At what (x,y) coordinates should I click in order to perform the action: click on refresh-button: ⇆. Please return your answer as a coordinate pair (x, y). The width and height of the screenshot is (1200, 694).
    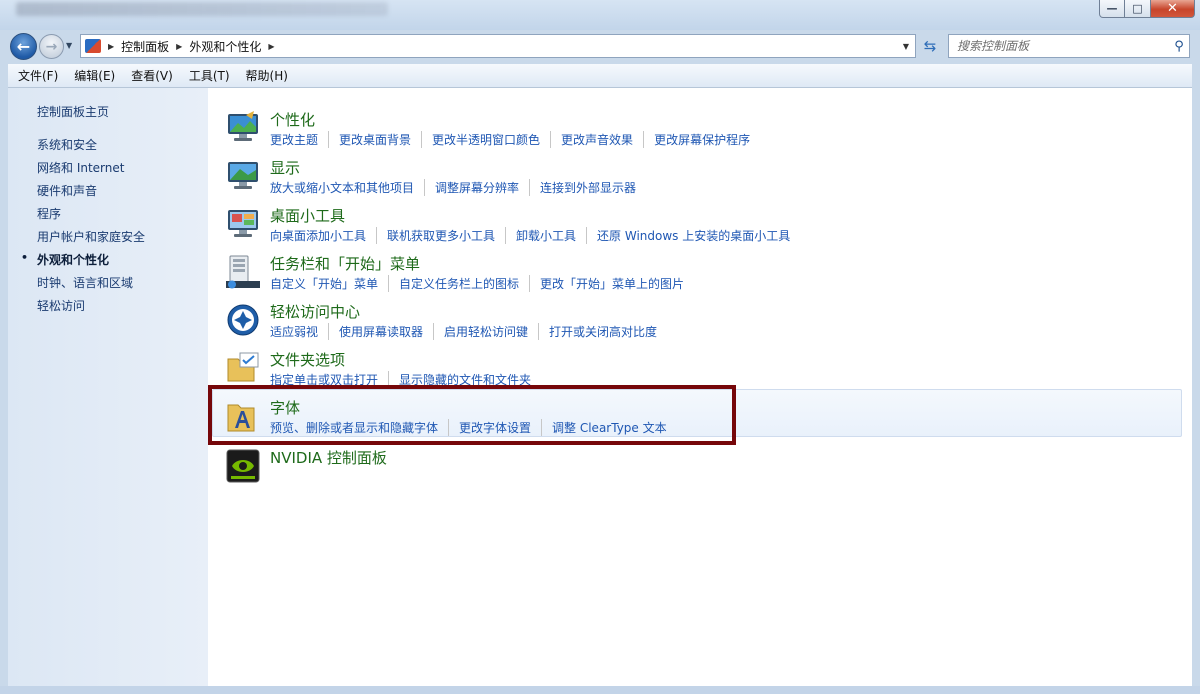
    Looking at the image, I should click on (930, 46).